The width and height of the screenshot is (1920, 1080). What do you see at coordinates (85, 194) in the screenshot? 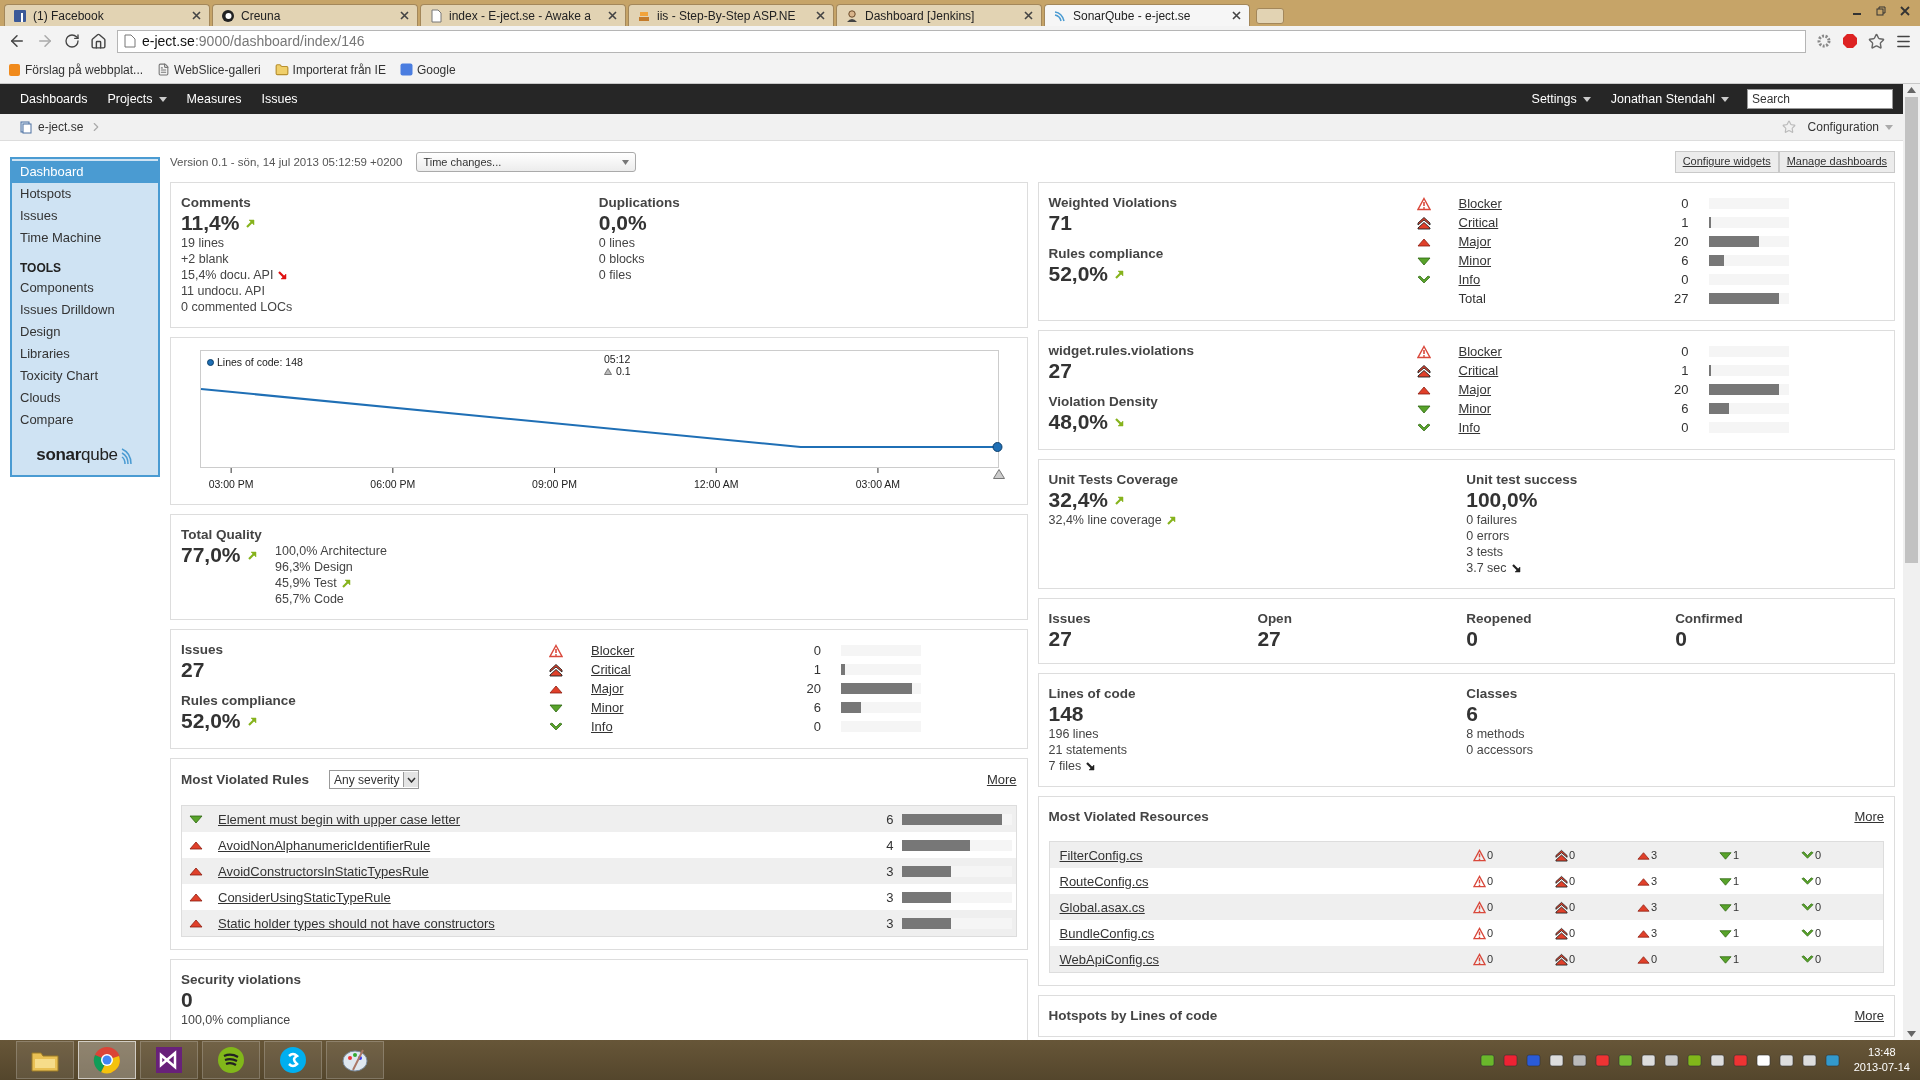
I see `sidebar-item: Hotspots` at bounding box center [85, 194].